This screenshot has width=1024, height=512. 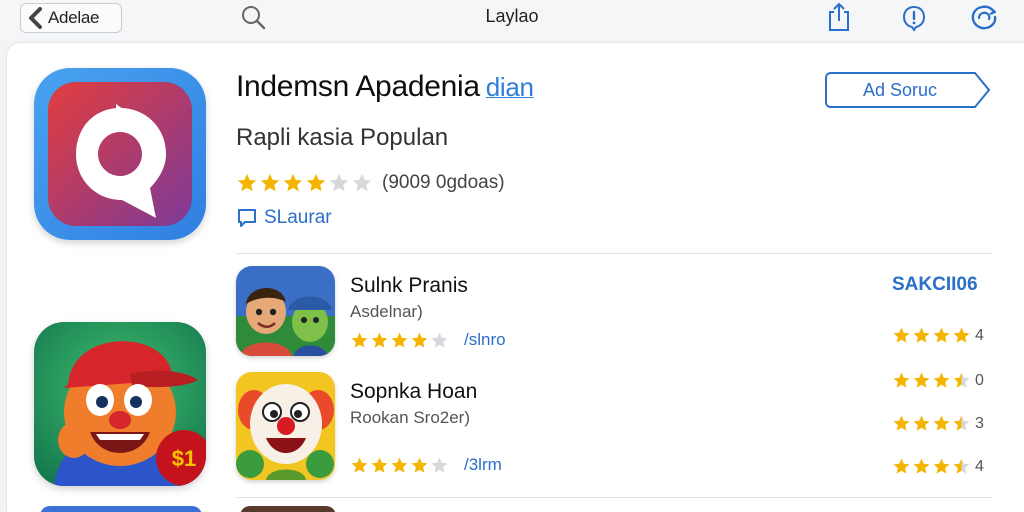 I want to click on list-item-meta: /3lrm, so click(x=483, y=464).